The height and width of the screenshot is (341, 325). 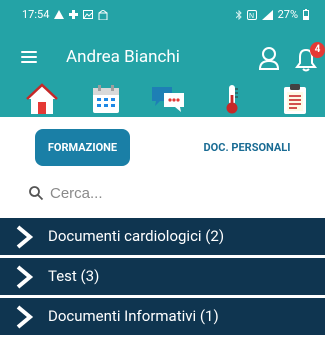 What do you see at coordinates (74, 14) in the screenshot?
I see `cross-icon` at bounding box center [74, 14].